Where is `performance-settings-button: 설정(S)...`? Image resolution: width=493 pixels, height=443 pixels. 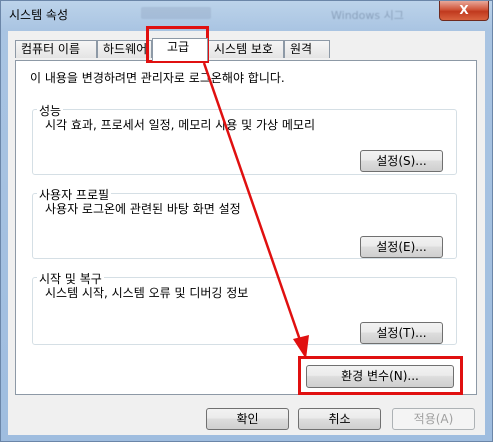
performance-settings-button: 설정(S)... is located at coordinates (401, 161).